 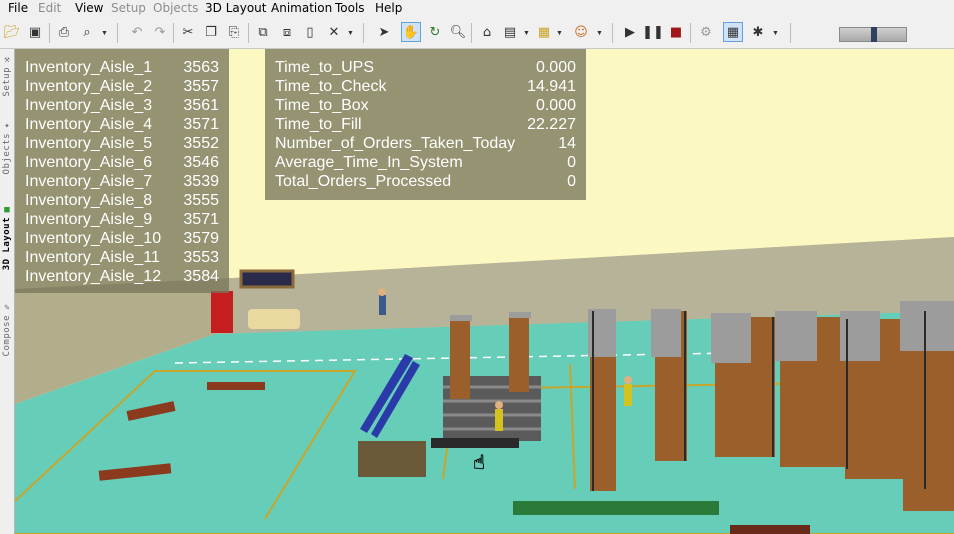 I want to click on grid-icon: ▦, so click(x=733, y=32).